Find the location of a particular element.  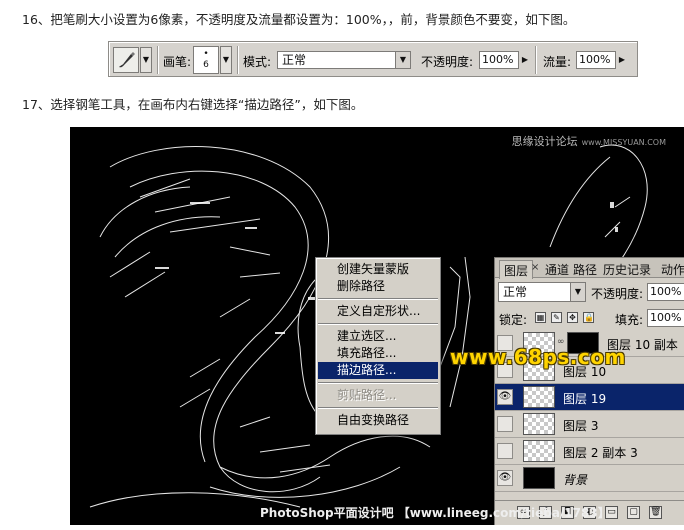

opacity-label: 不透明度: is located at coordinates (447, 62).